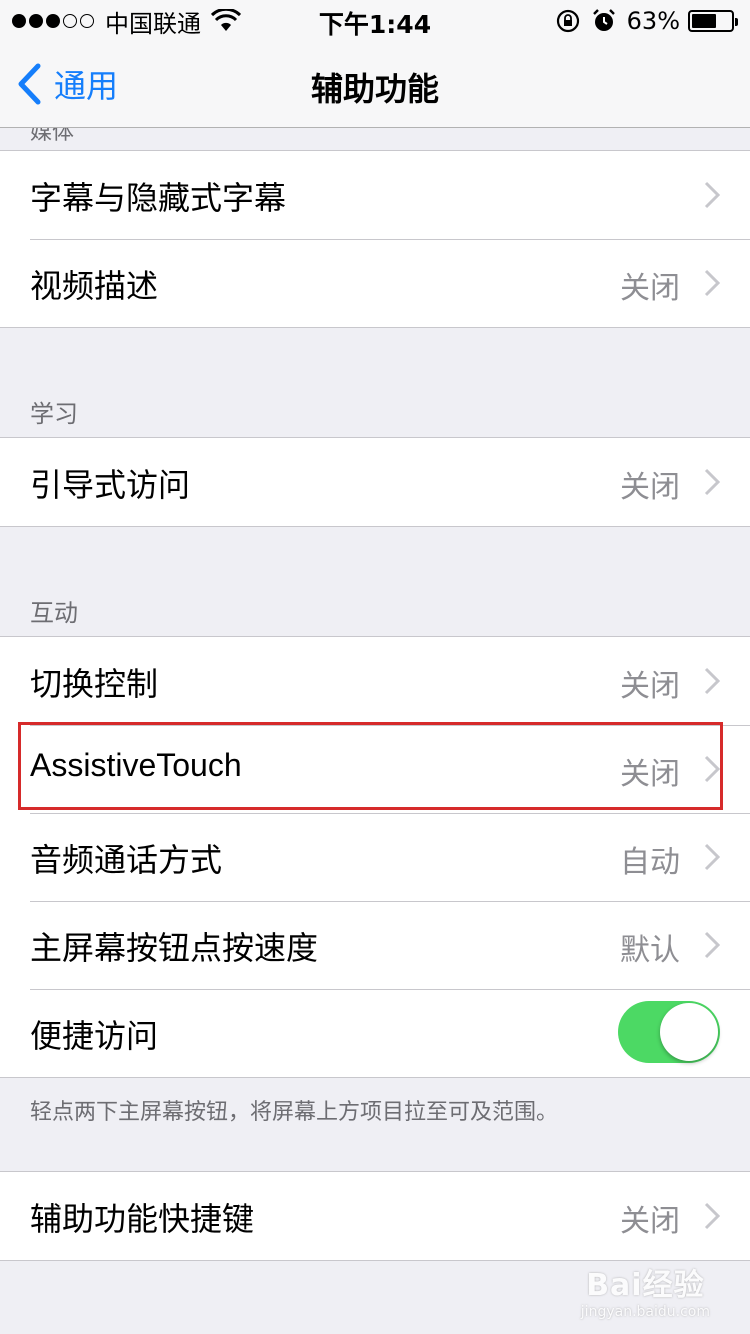 The width and height of the screenshot is (750, 1334). What do you see at coordinates (603, 20) in the screenshot?
I see `alarm-icon` at bounding box center [603, 20].